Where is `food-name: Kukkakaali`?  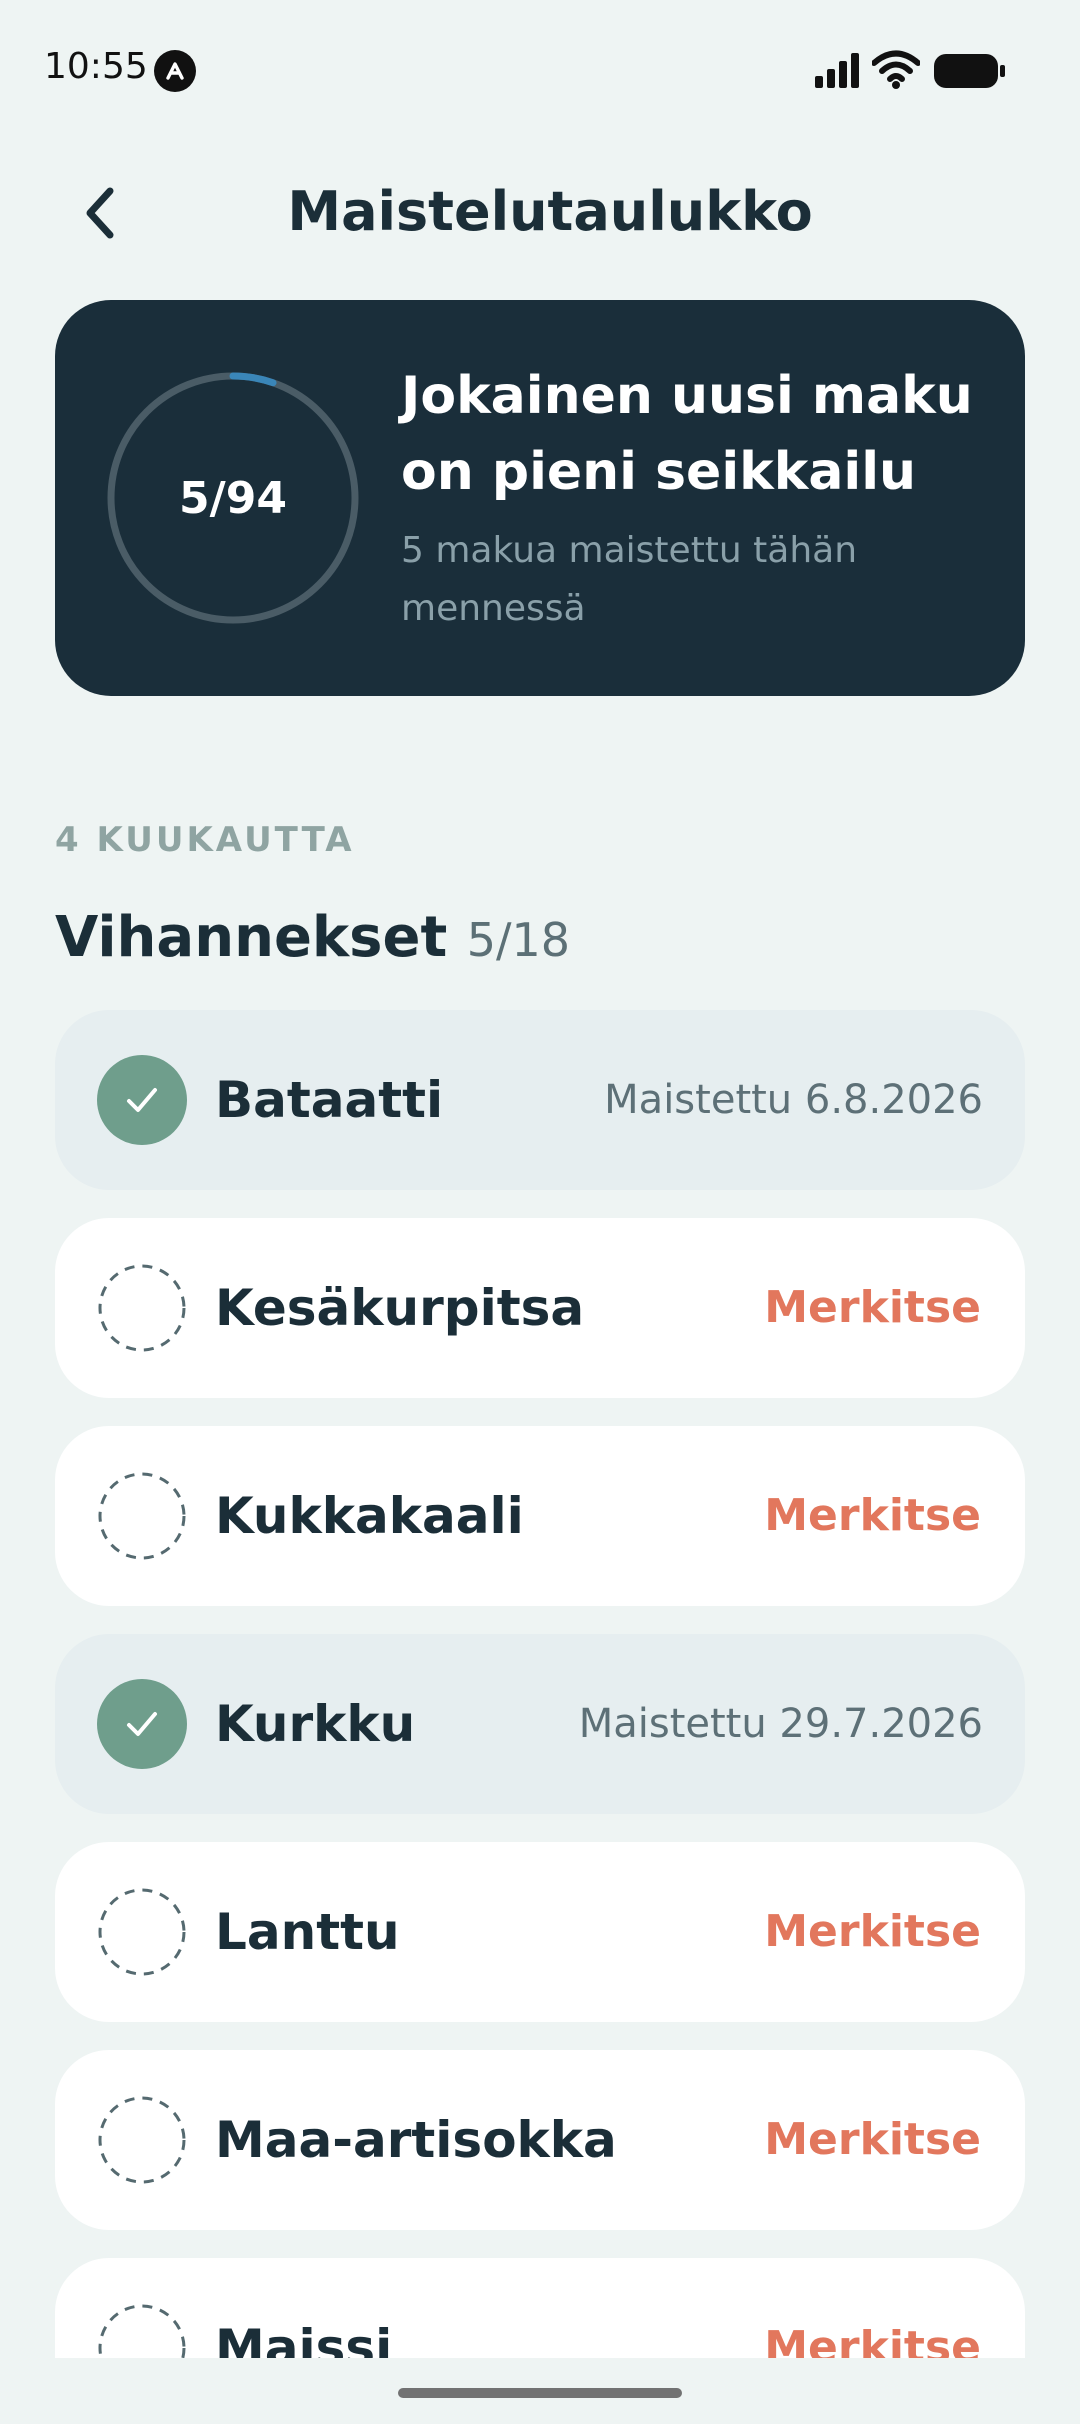 food-name: Kukkakaali is located at coordinates (369, 1516).